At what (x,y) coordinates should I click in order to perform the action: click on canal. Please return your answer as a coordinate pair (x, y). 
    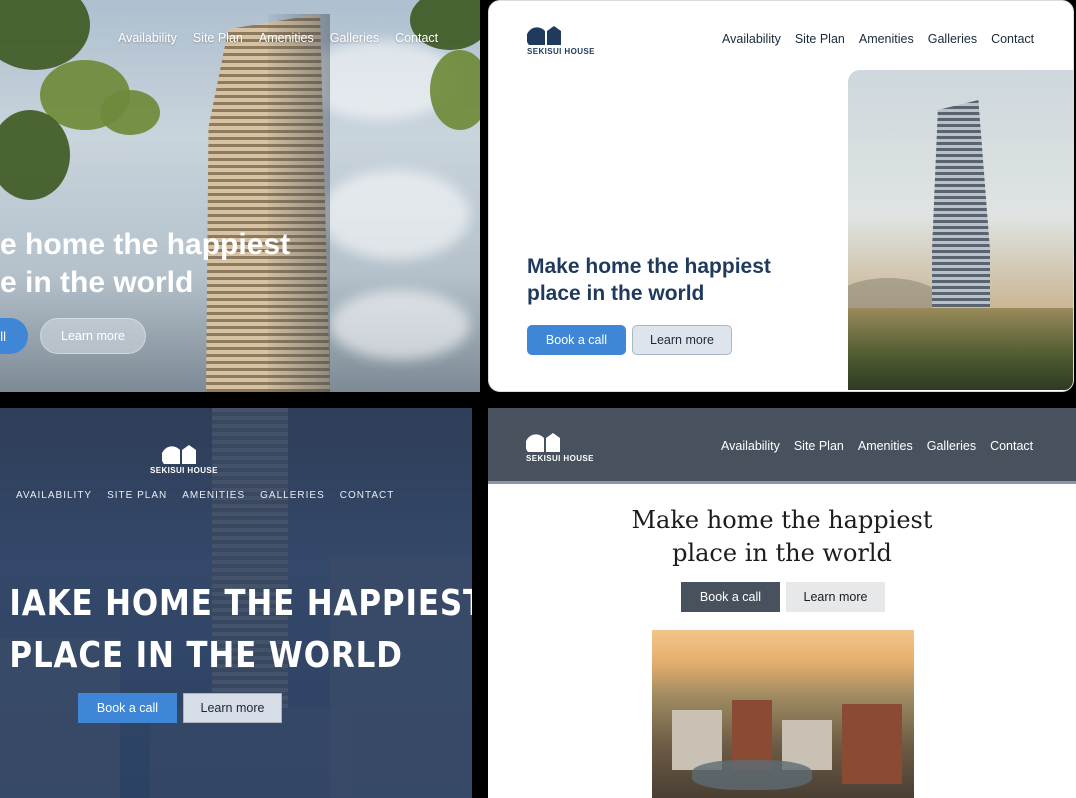
    Looking at the image, I should click on (752, 775).